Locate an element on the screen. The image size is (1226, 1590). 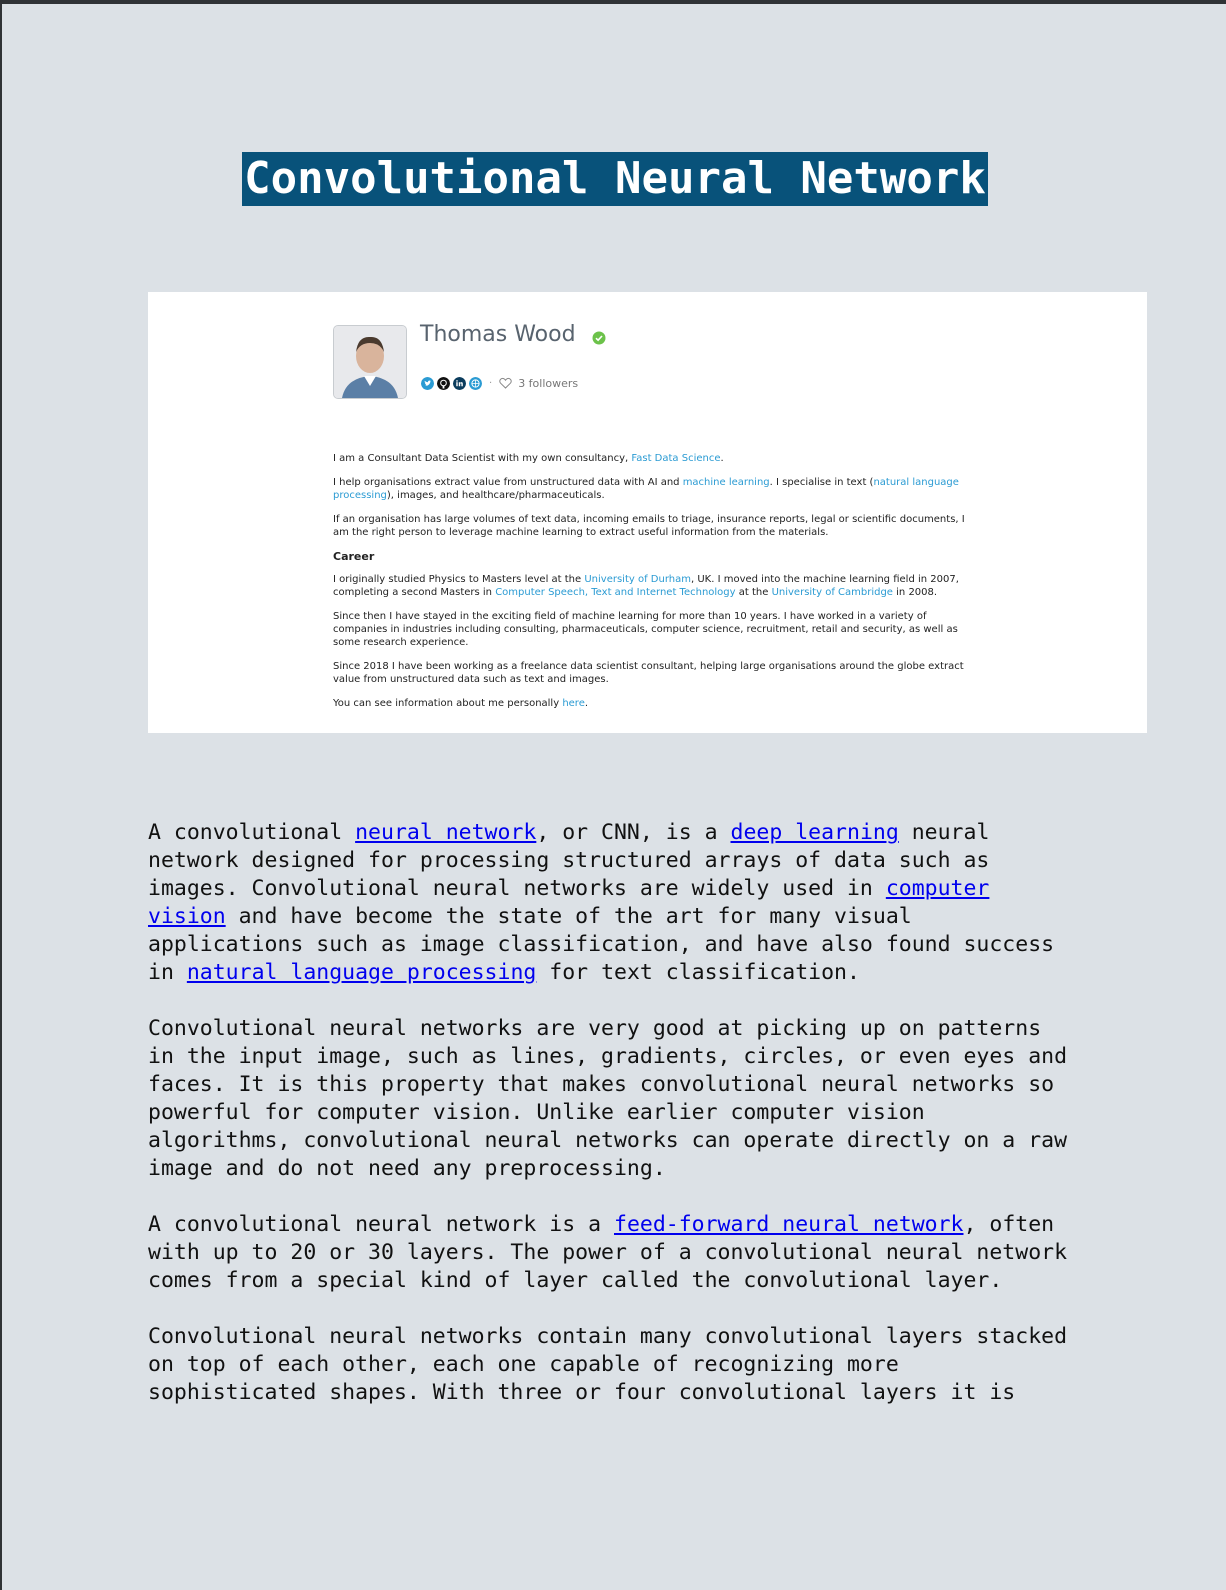
social-links: · 3 followers is located at coordinates (499, 383).